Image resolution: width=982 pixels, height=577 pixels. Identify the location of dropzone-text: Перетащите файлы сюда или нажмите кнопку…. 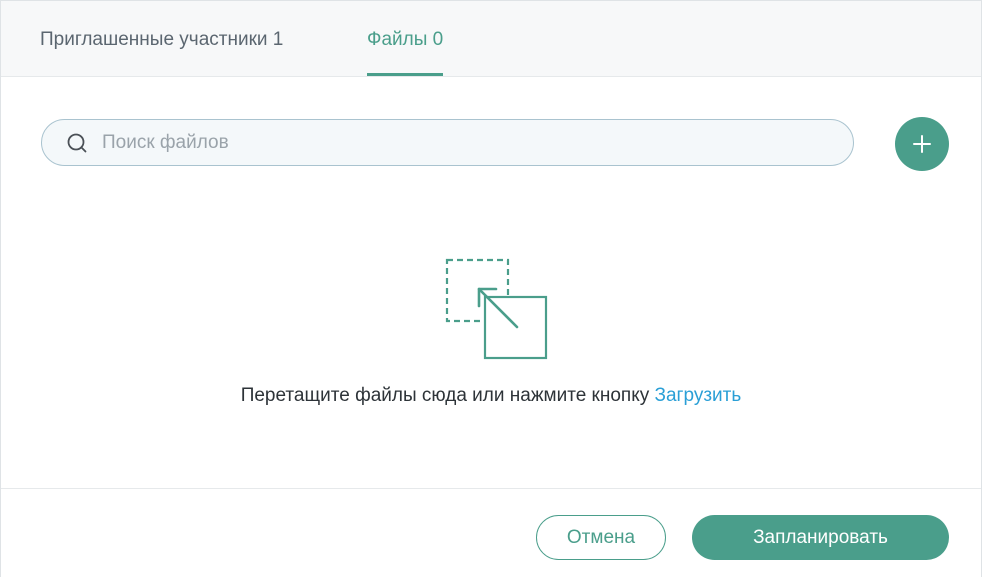
(491, 396).